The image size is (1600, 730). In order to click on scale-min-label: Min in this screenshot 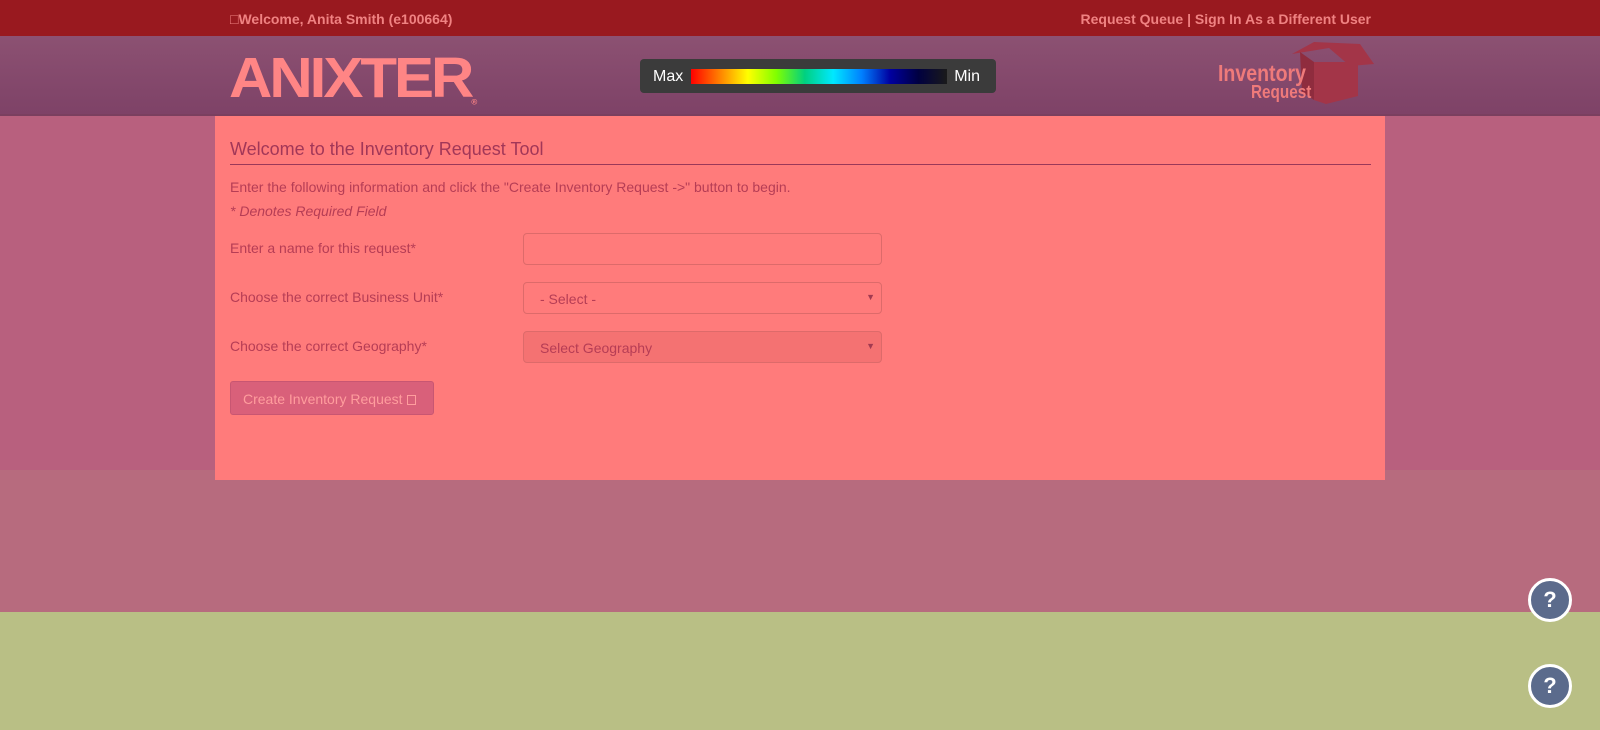, I will do `click(967, 76)`.